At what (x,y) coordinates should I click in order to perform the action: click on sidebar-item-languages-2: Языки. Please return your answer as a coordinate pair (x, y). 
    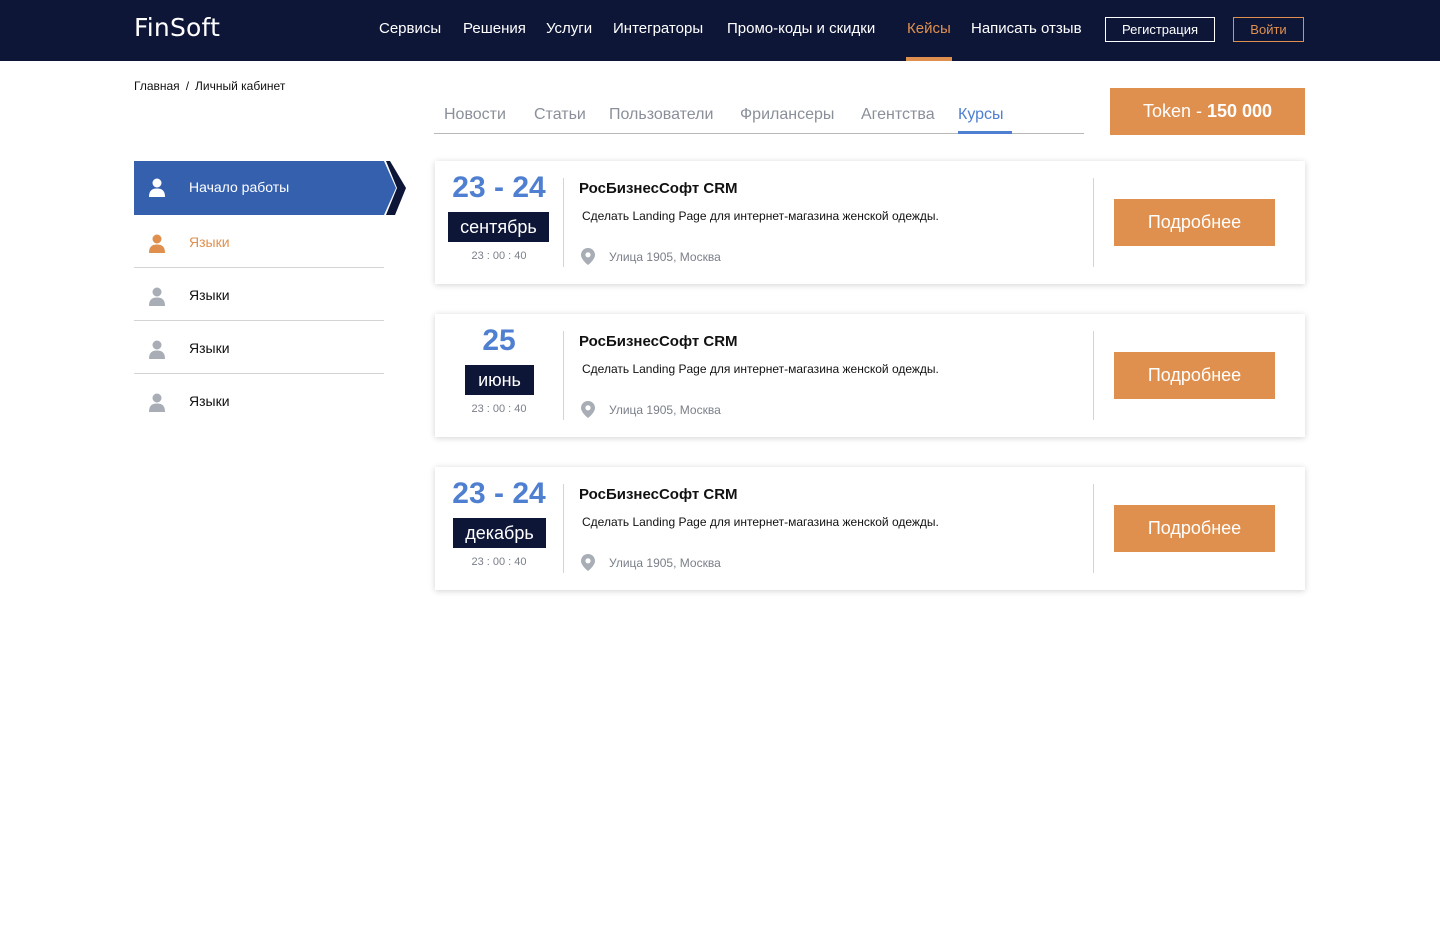
    Looking at the image, I should click on (259, 294).